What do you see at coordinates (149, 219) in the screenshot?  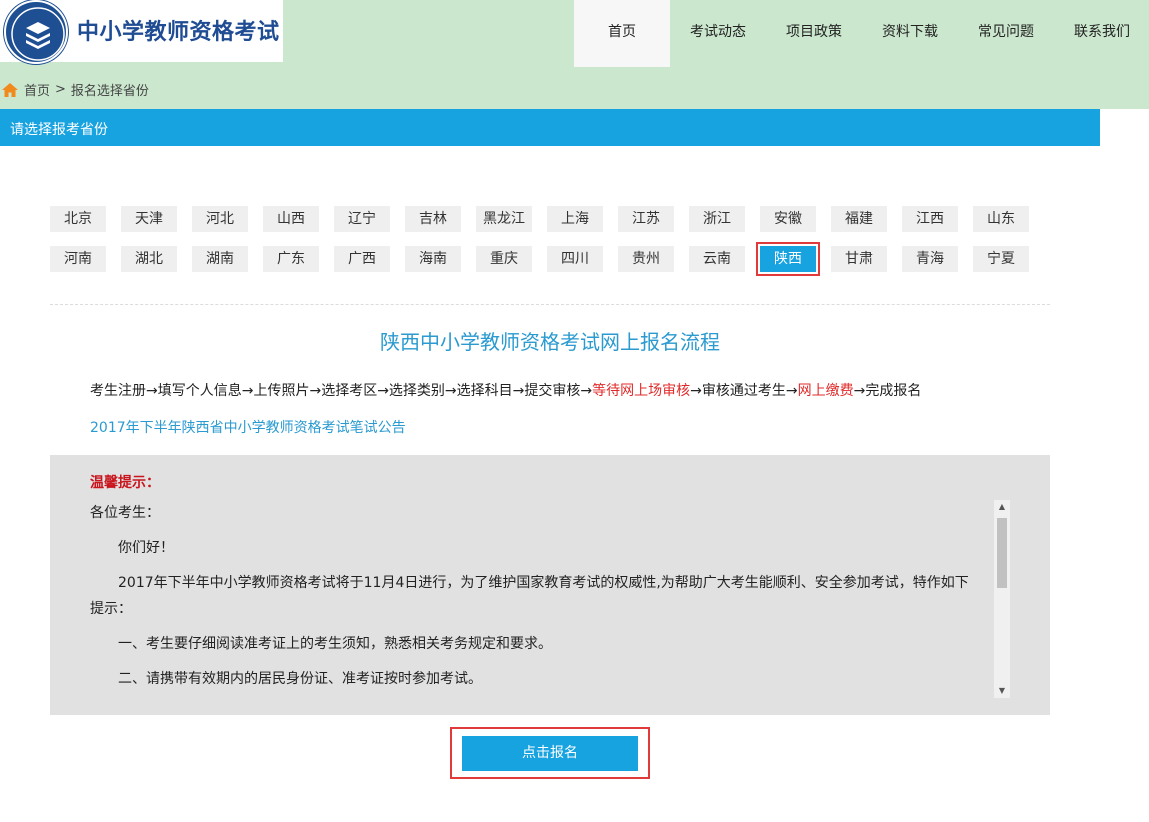 I see `province-button: 天津` at bounding box center [149, 219].